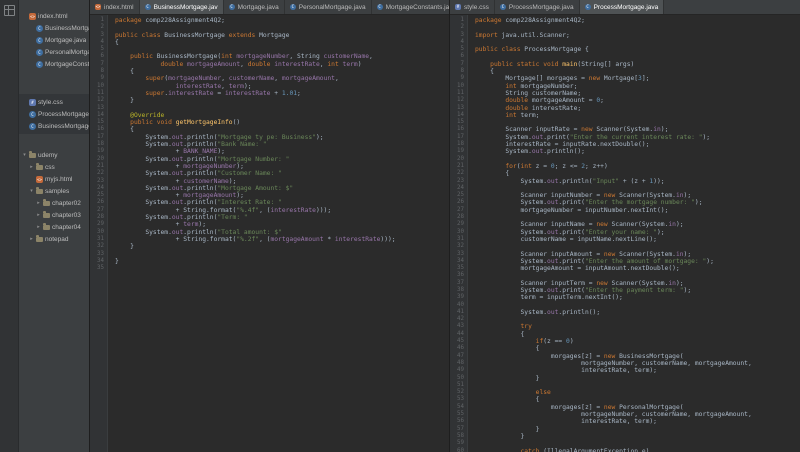 This screenshot has width=800, height=452. I want to click on code-line-44: 44 {, so click(625, 334).